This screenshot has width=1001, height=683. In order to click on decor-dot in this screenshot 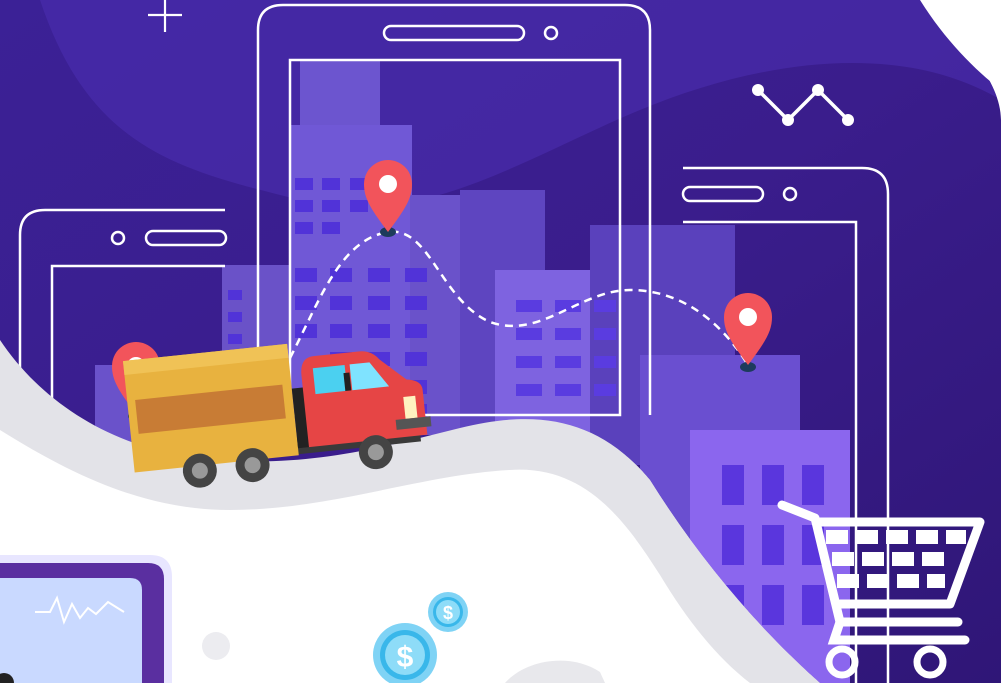, I will do `click(216, 646)`.